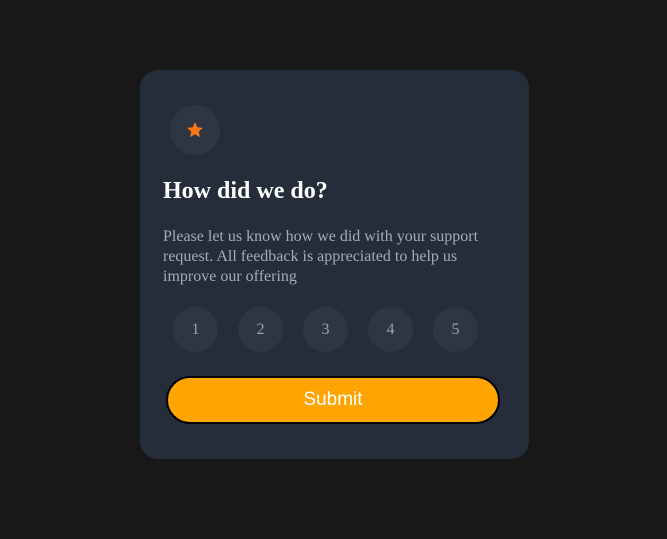  I want to click on rating-options: 1 2 3 4 5, so click(325, 329).